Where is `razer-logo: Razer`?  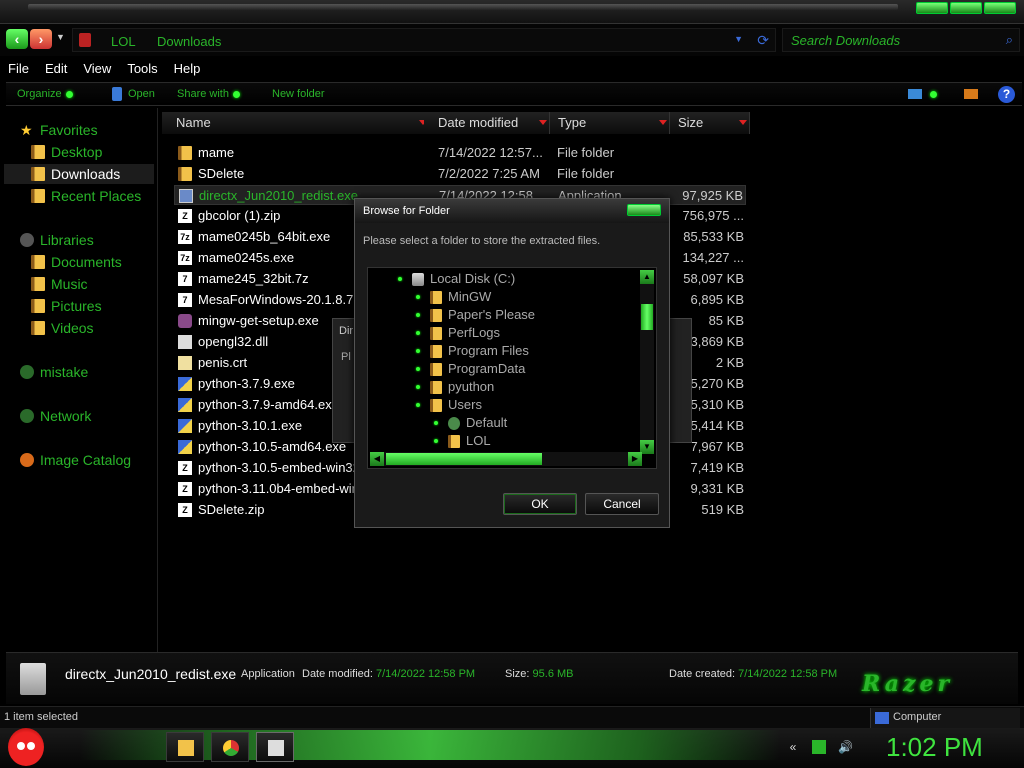
razer-logo: Razer is located at coordinates (908, 684).